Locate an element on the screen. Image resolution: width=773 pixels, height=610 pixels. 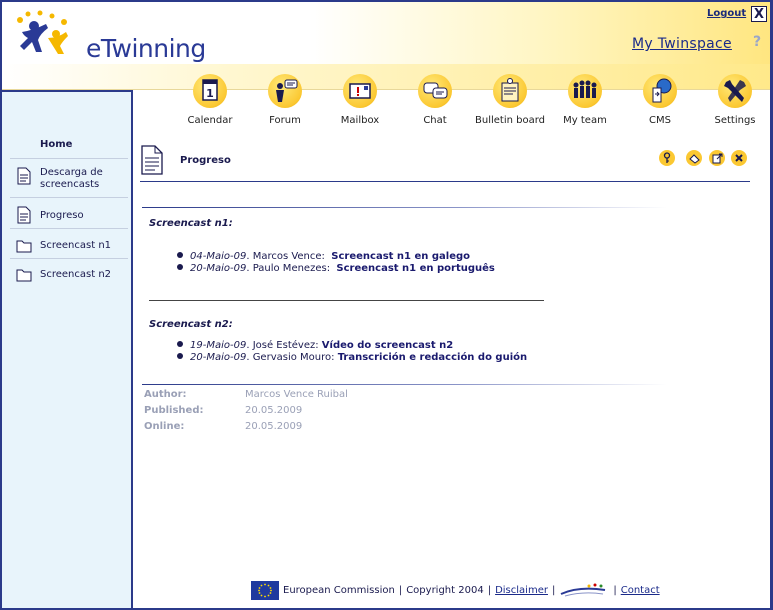
toolbar-settings: Settings is located at coordinates (733, 100).